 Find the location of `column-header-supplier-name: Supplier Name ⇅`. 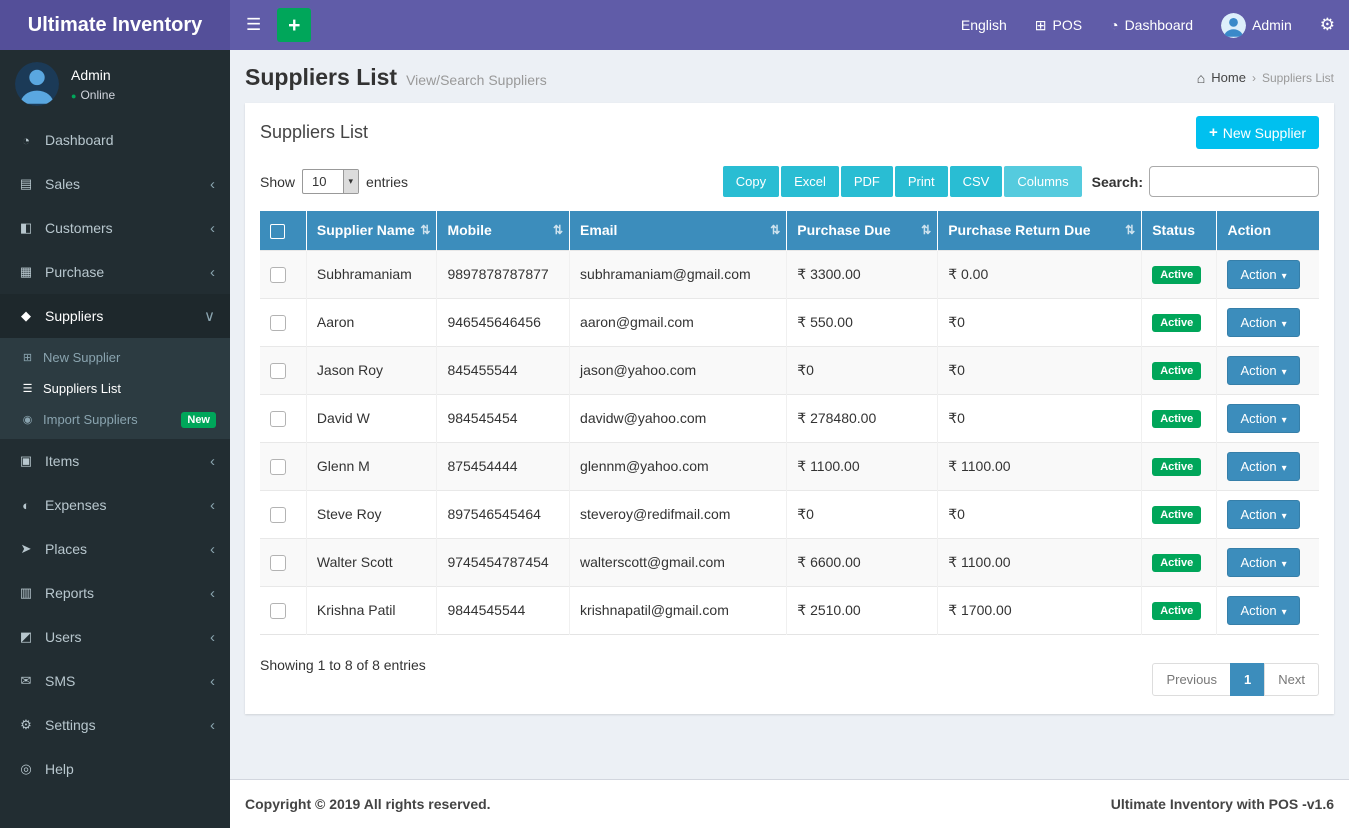

column-header-supplier-name: Supplier Name ⇅ is located at coordinates (372, 231).